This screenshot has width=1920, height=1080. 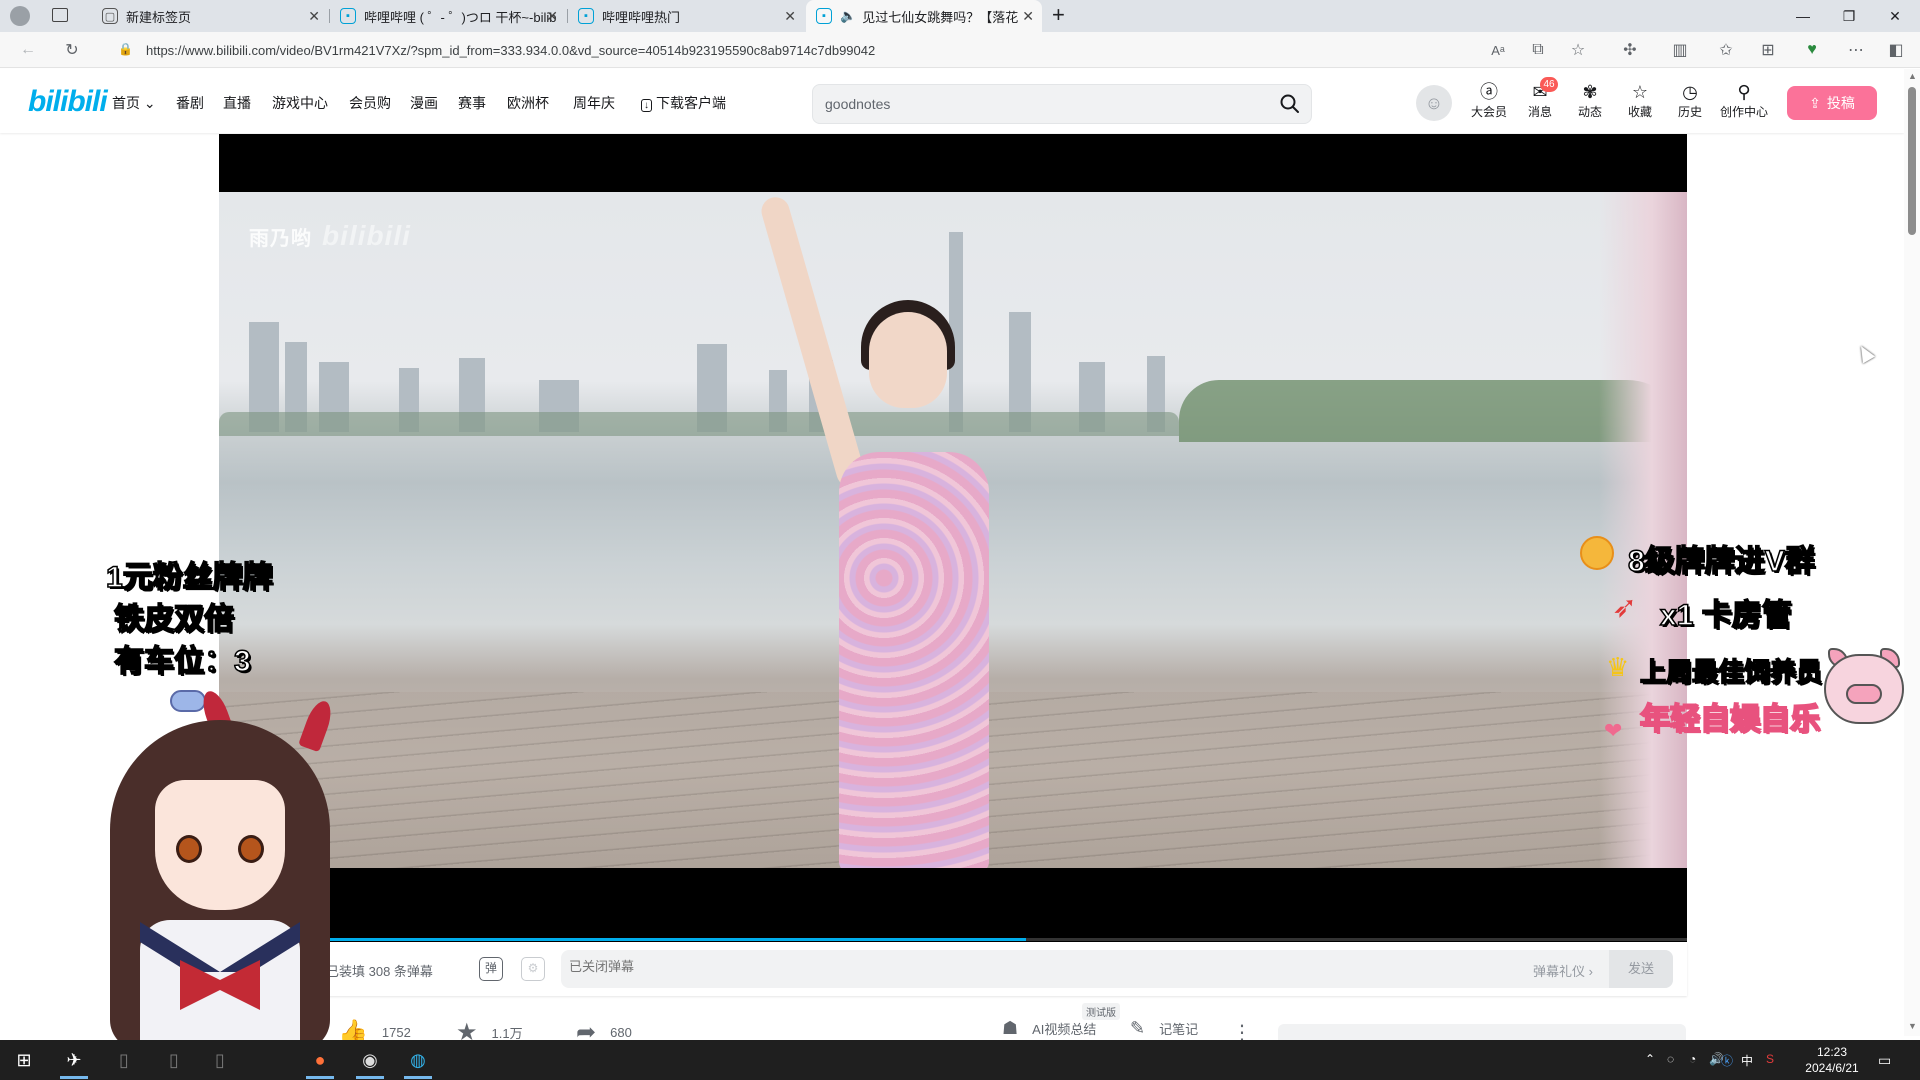 What do you see at coordinates (20, 16) in the screenshot?
I see `profile-icon` at bounding box center [20, 16].